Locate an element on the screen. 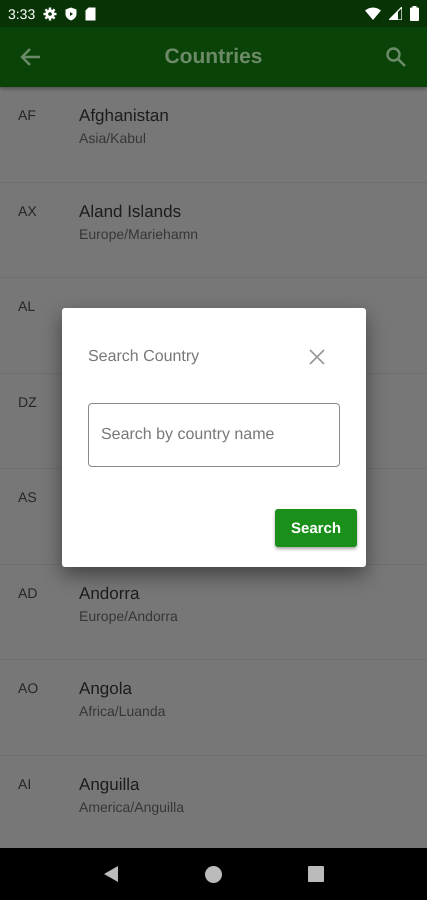 This screenshot has height=900, width=427. country-name: Afghanistan is located at coordinates (124, 116).